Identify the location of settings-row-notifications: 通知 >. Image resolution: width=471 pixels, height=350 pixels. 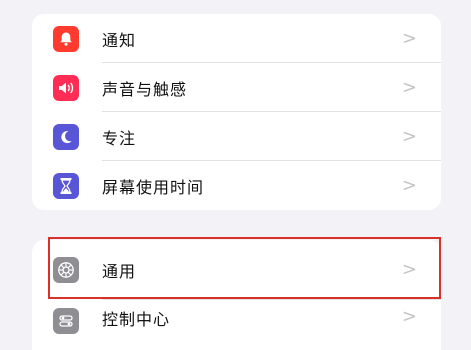
(236, 38).